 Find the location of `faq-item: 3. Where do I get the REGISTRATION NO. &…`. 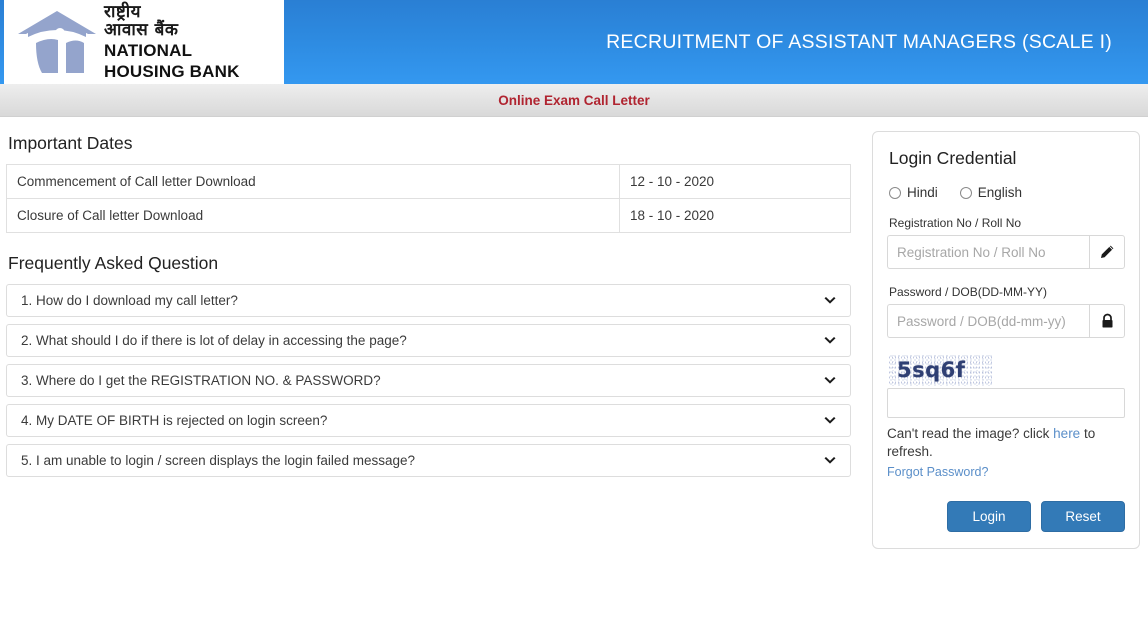

faq-item: 3. Where do I get the REGISTRATION NO. &… is located at coordinates (428, 380).